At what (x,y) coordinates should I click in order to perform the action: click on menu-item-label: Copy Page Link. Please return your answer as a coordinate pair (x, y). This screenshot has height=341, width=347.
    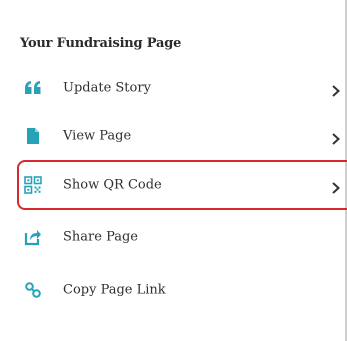
    Looking at the image, I should click on (114, 290).